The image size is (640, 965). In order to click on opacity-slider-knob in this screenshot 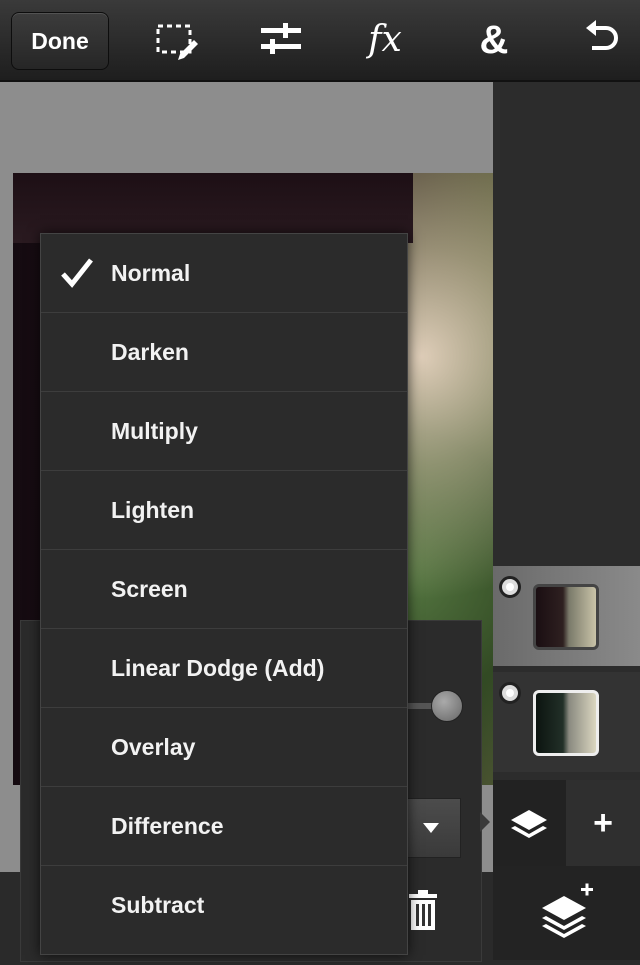, I will do `click(447, 706)`.